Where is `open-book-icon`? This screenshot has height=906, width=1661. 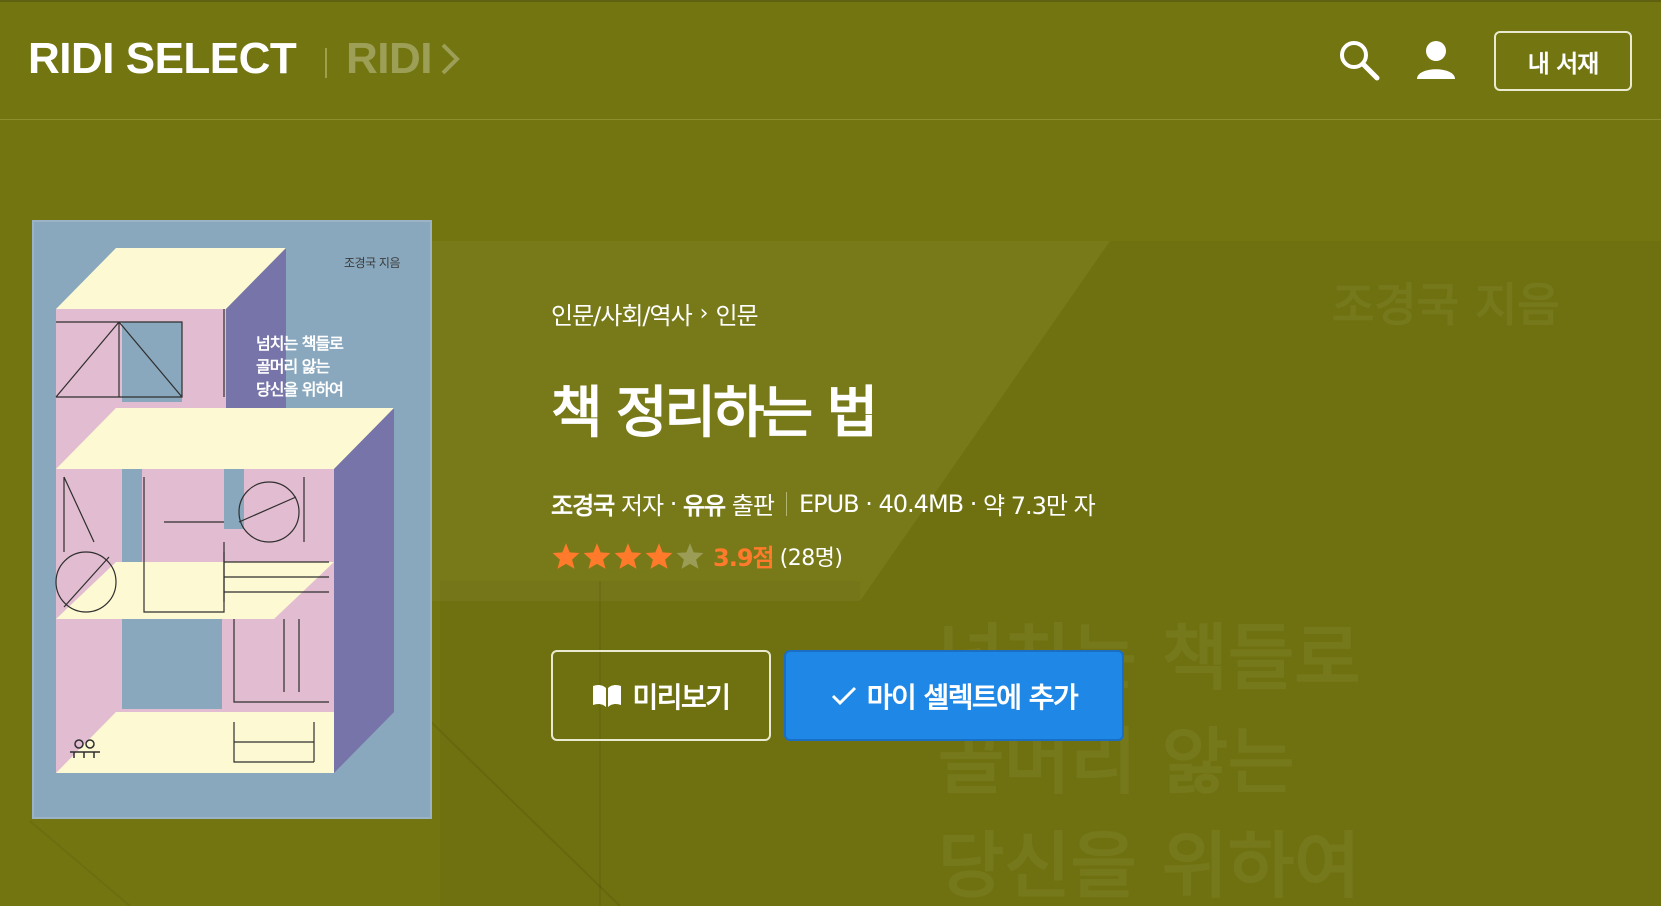
open-book-icon is located at coordinates (607, 695).